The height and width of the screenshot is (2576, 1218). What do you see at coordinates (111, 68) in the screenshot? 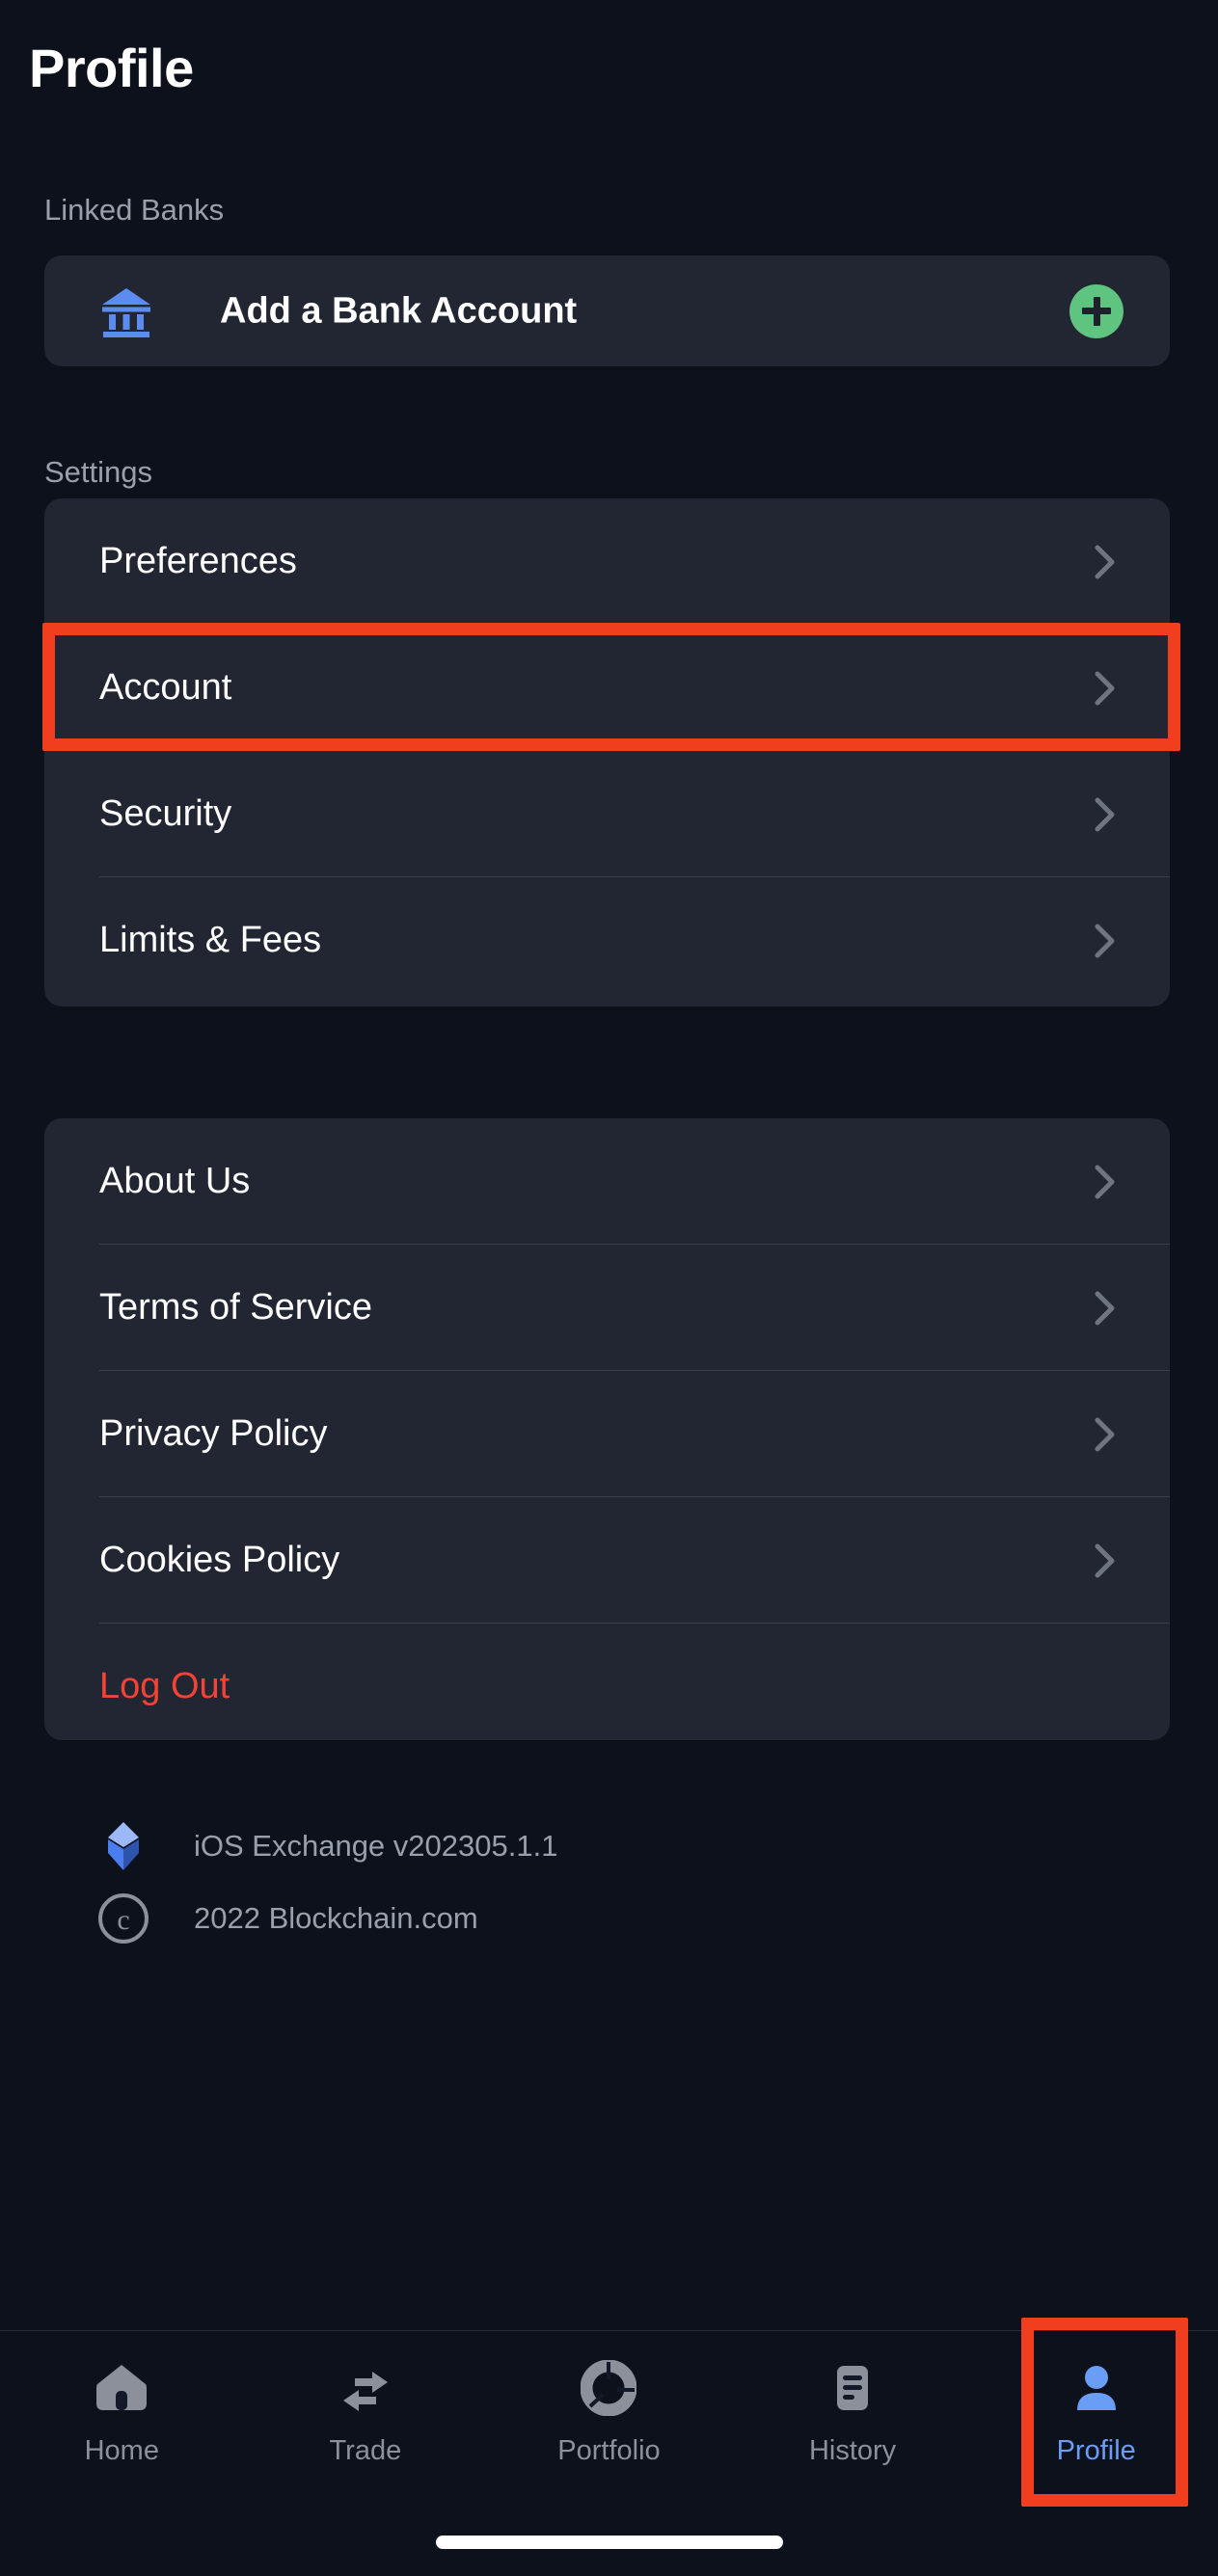
I see `page-title: Profile` at bounding box center [111, 68].